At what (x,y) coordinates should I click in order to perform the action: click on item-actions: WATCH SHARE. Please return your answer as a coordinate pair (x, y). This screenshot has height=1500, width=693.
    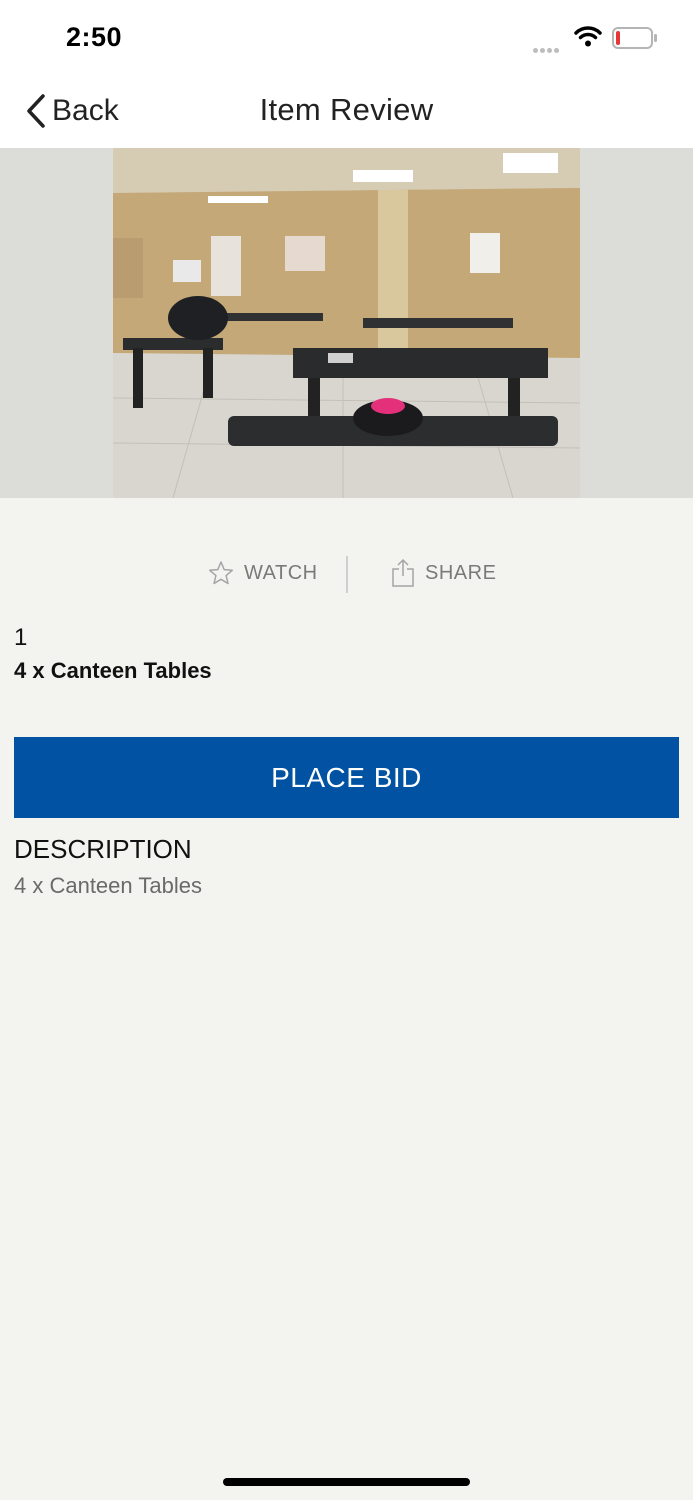
    Looking at the image, I should click on (346, 575).